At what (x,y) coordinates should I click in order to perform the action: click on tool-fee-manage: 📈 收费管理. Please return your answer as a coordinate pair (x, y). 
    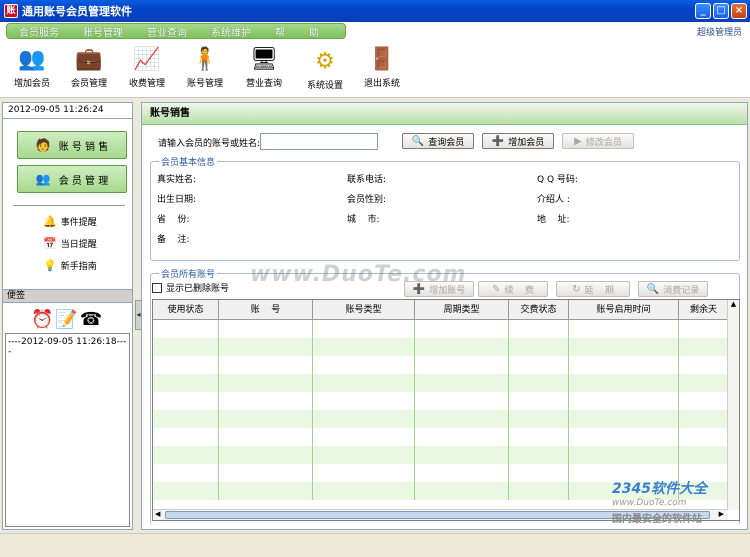
    Looking at the image, I should click on (147, 67).